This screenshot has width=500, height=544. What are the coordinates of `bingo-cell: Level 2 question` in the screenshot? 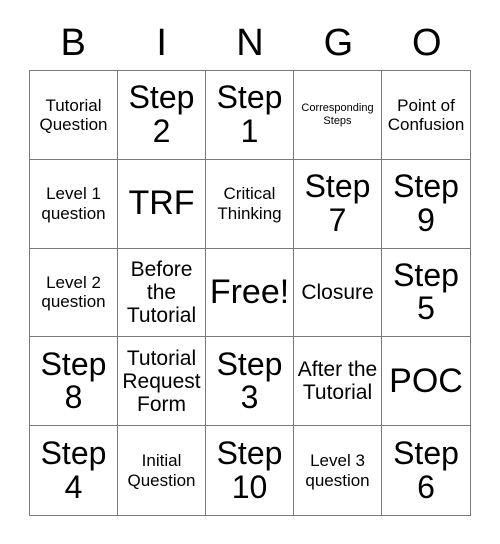 It's located at (74, 293).